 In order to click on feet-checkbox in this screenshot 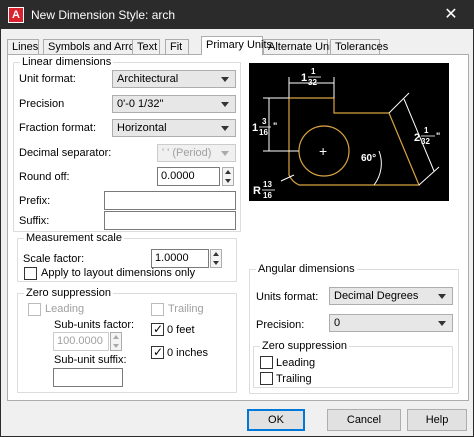, I will do `click(157, 329)`.